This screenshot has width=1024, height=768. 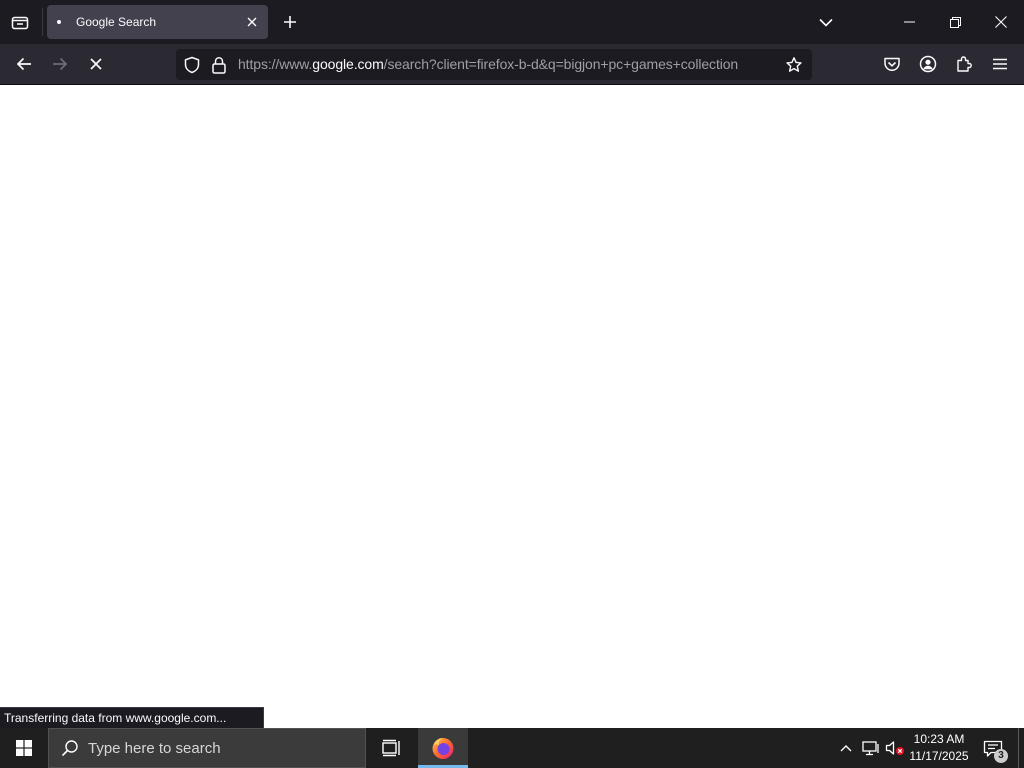 I want to click on firefox-icon, so click(x=443, y=748).